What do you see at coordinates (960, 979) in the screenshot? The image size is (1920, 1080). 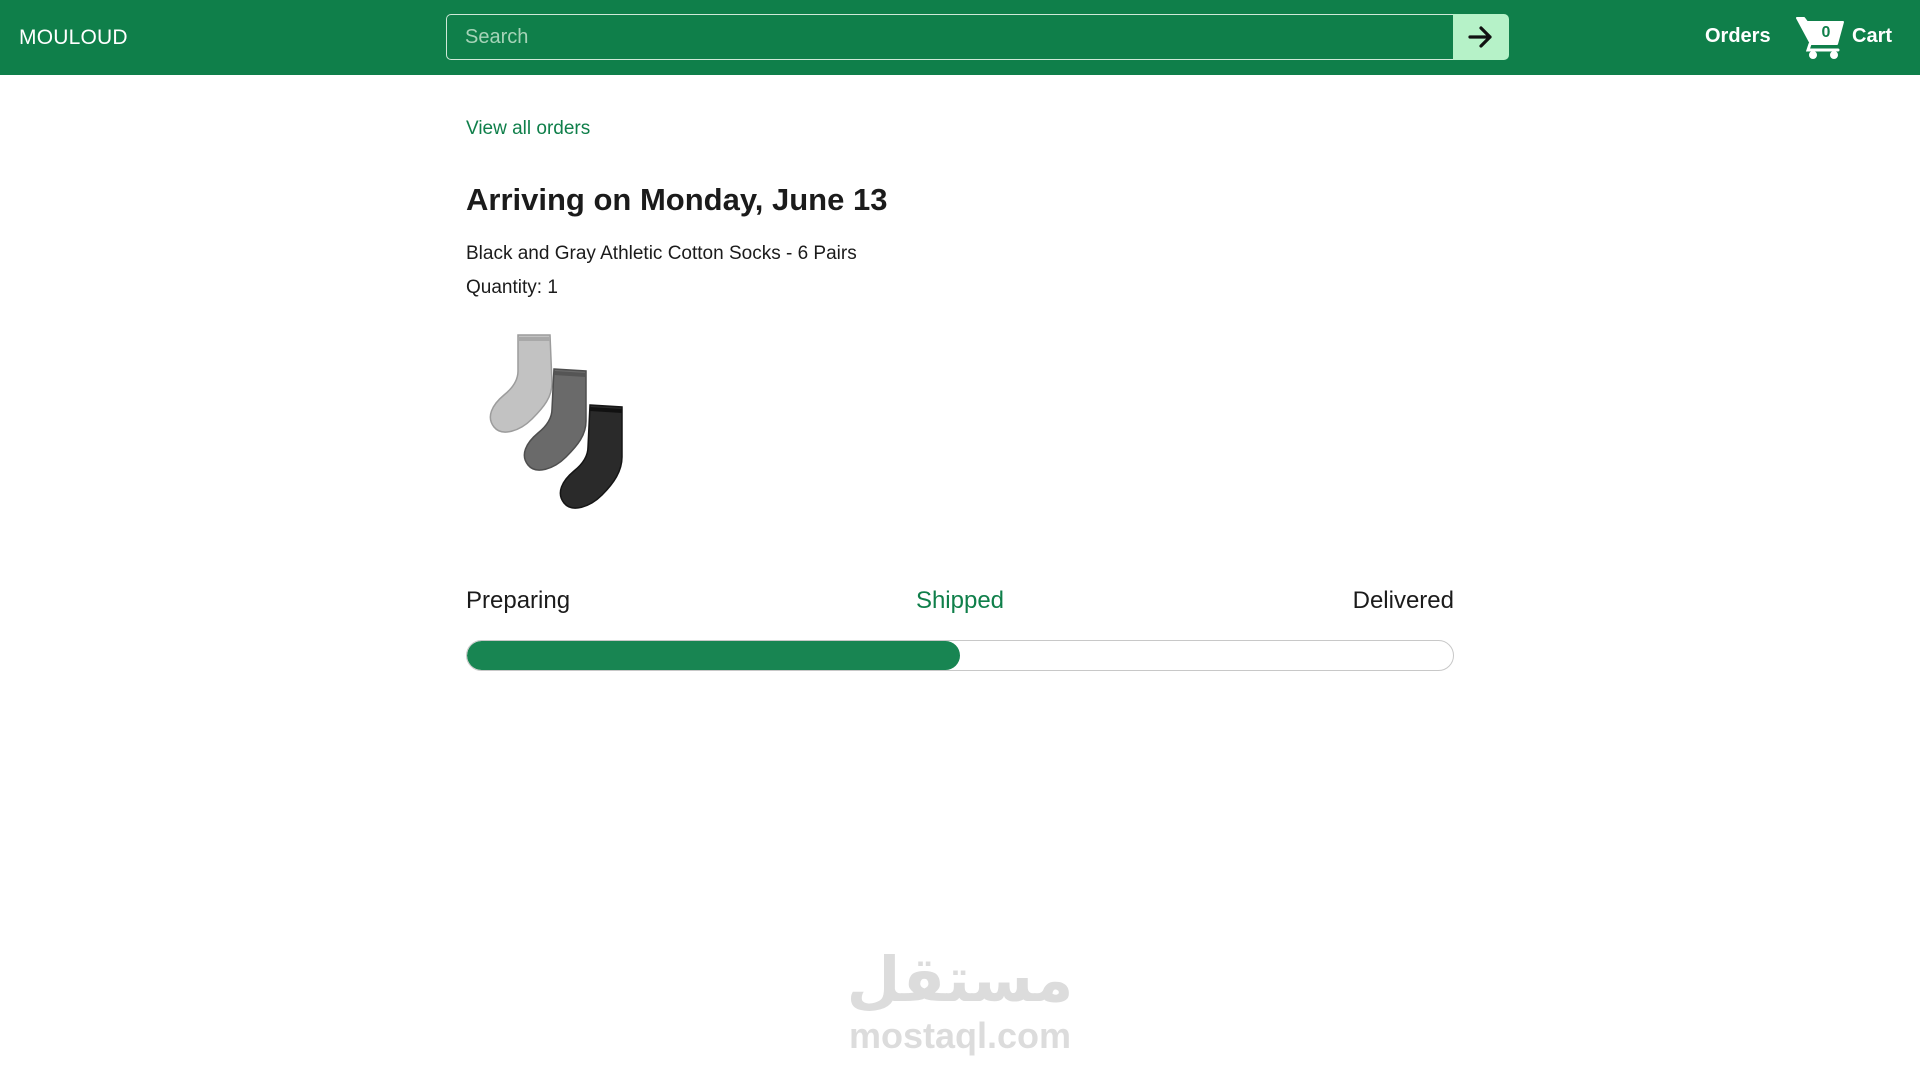 I see `watermark-arabic-logo: مستقل` at bounding box center [960, 979].